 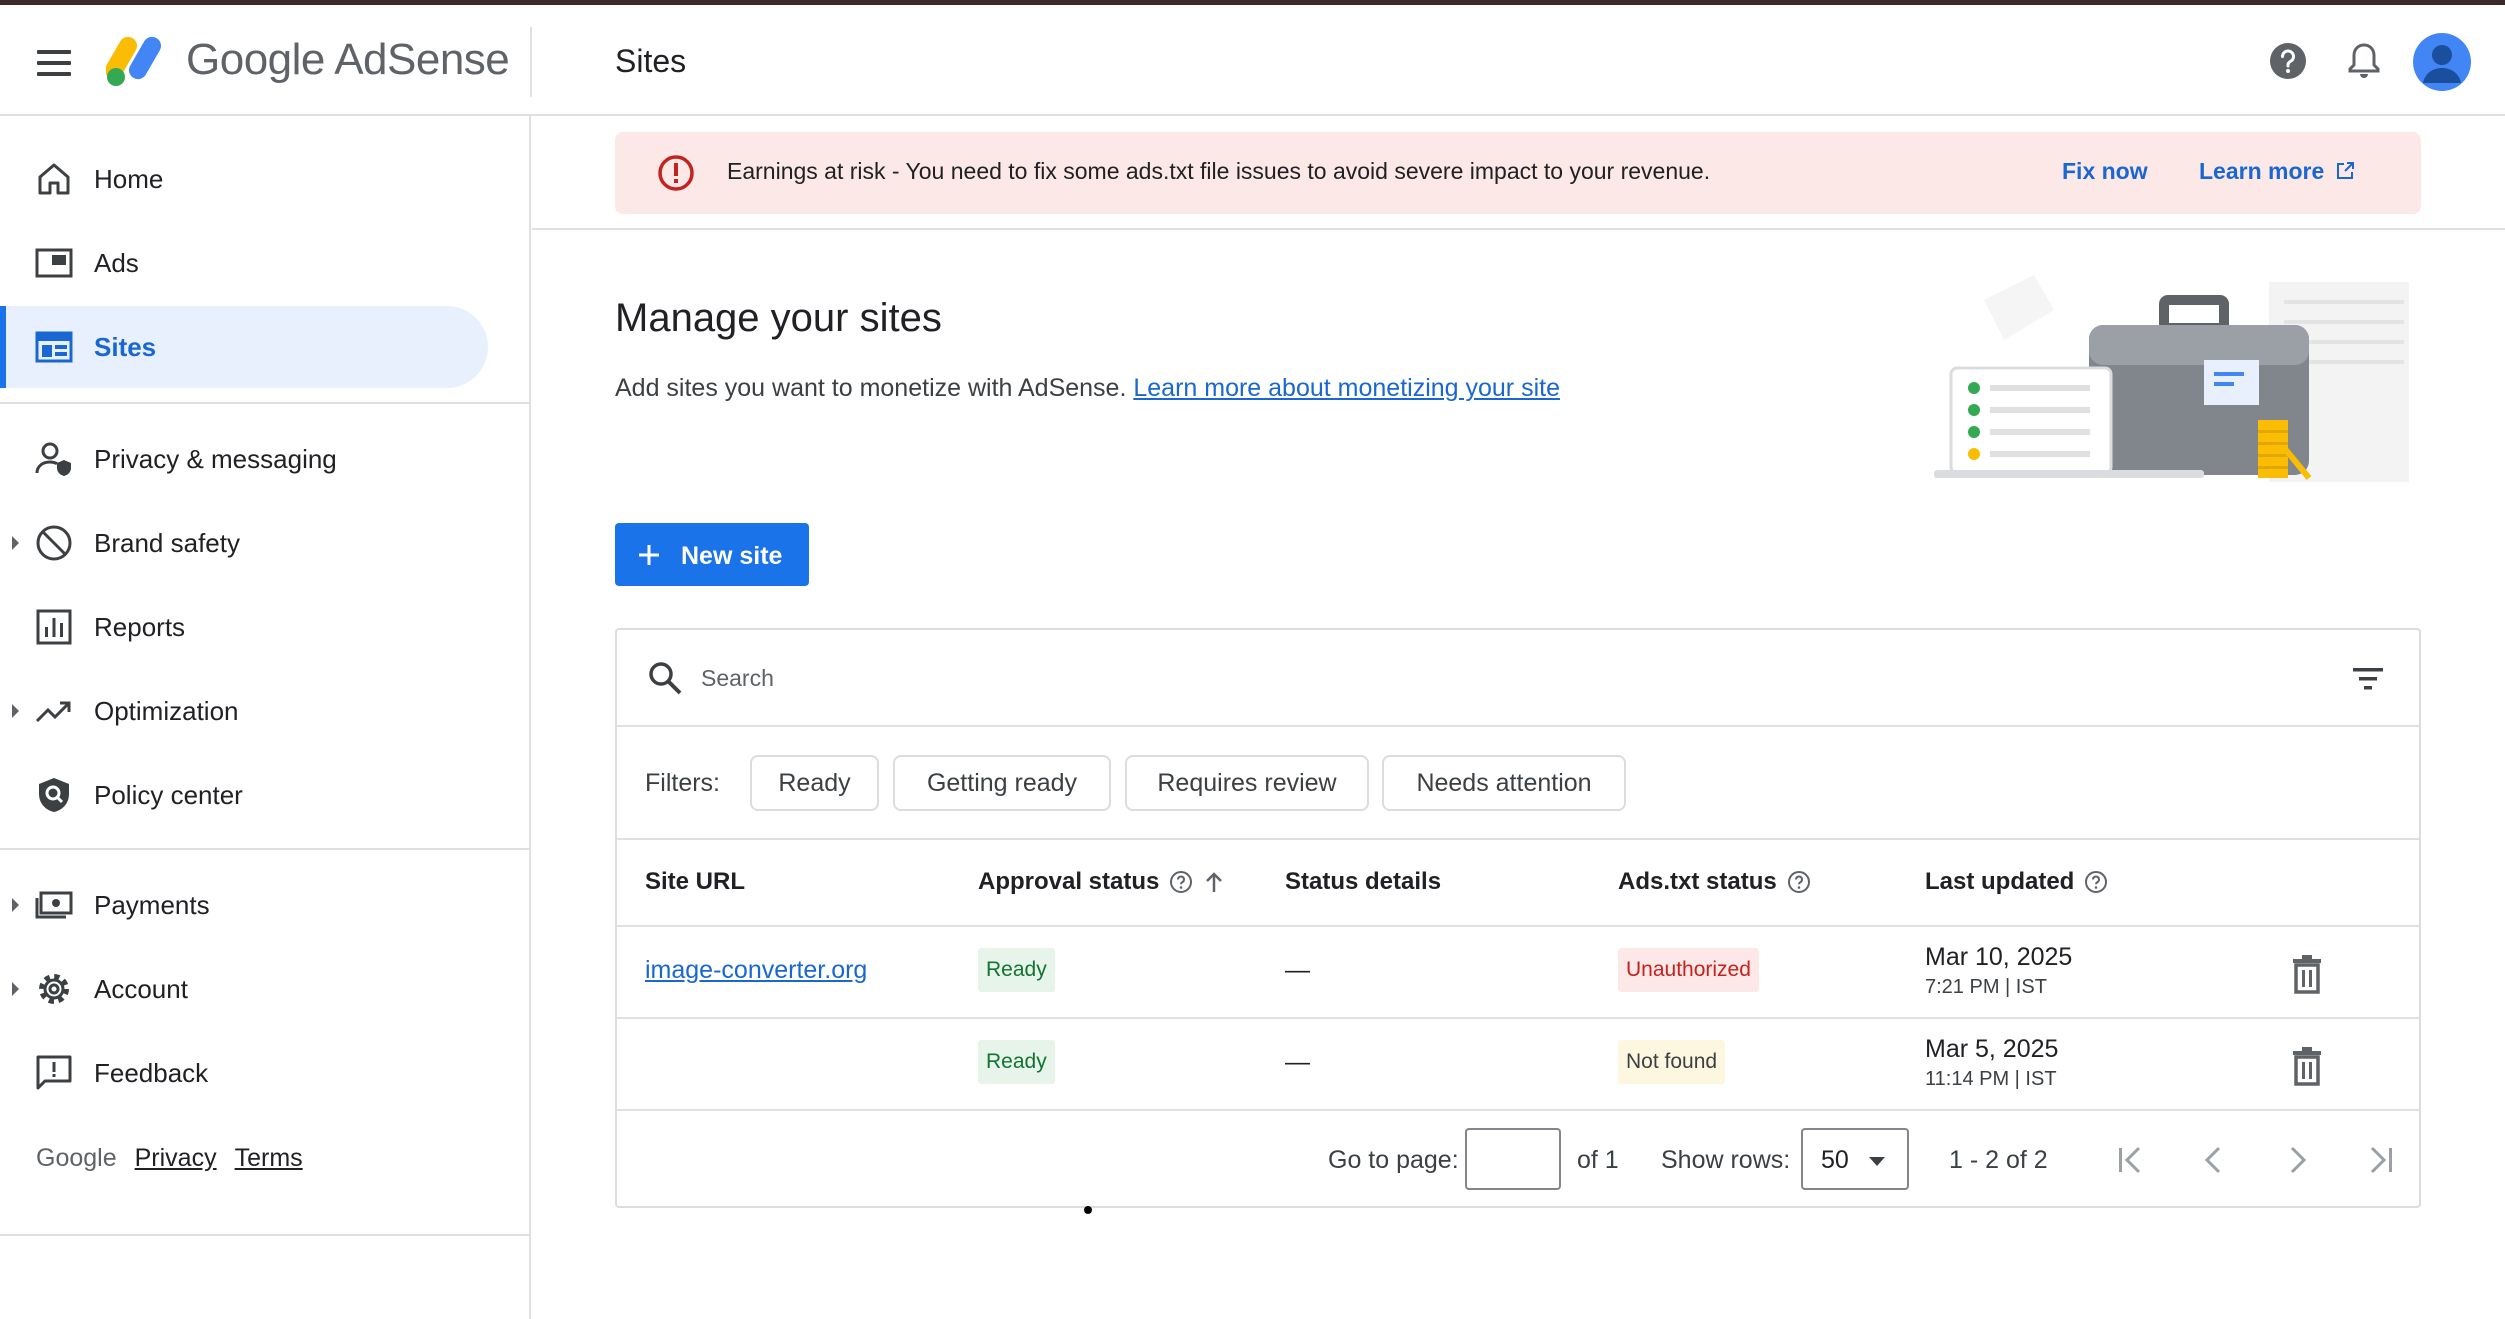 What do you see at coordinates (712, 554) in the screenshot?
I see `new-site-button: New site` at bounding box center [712, 554].